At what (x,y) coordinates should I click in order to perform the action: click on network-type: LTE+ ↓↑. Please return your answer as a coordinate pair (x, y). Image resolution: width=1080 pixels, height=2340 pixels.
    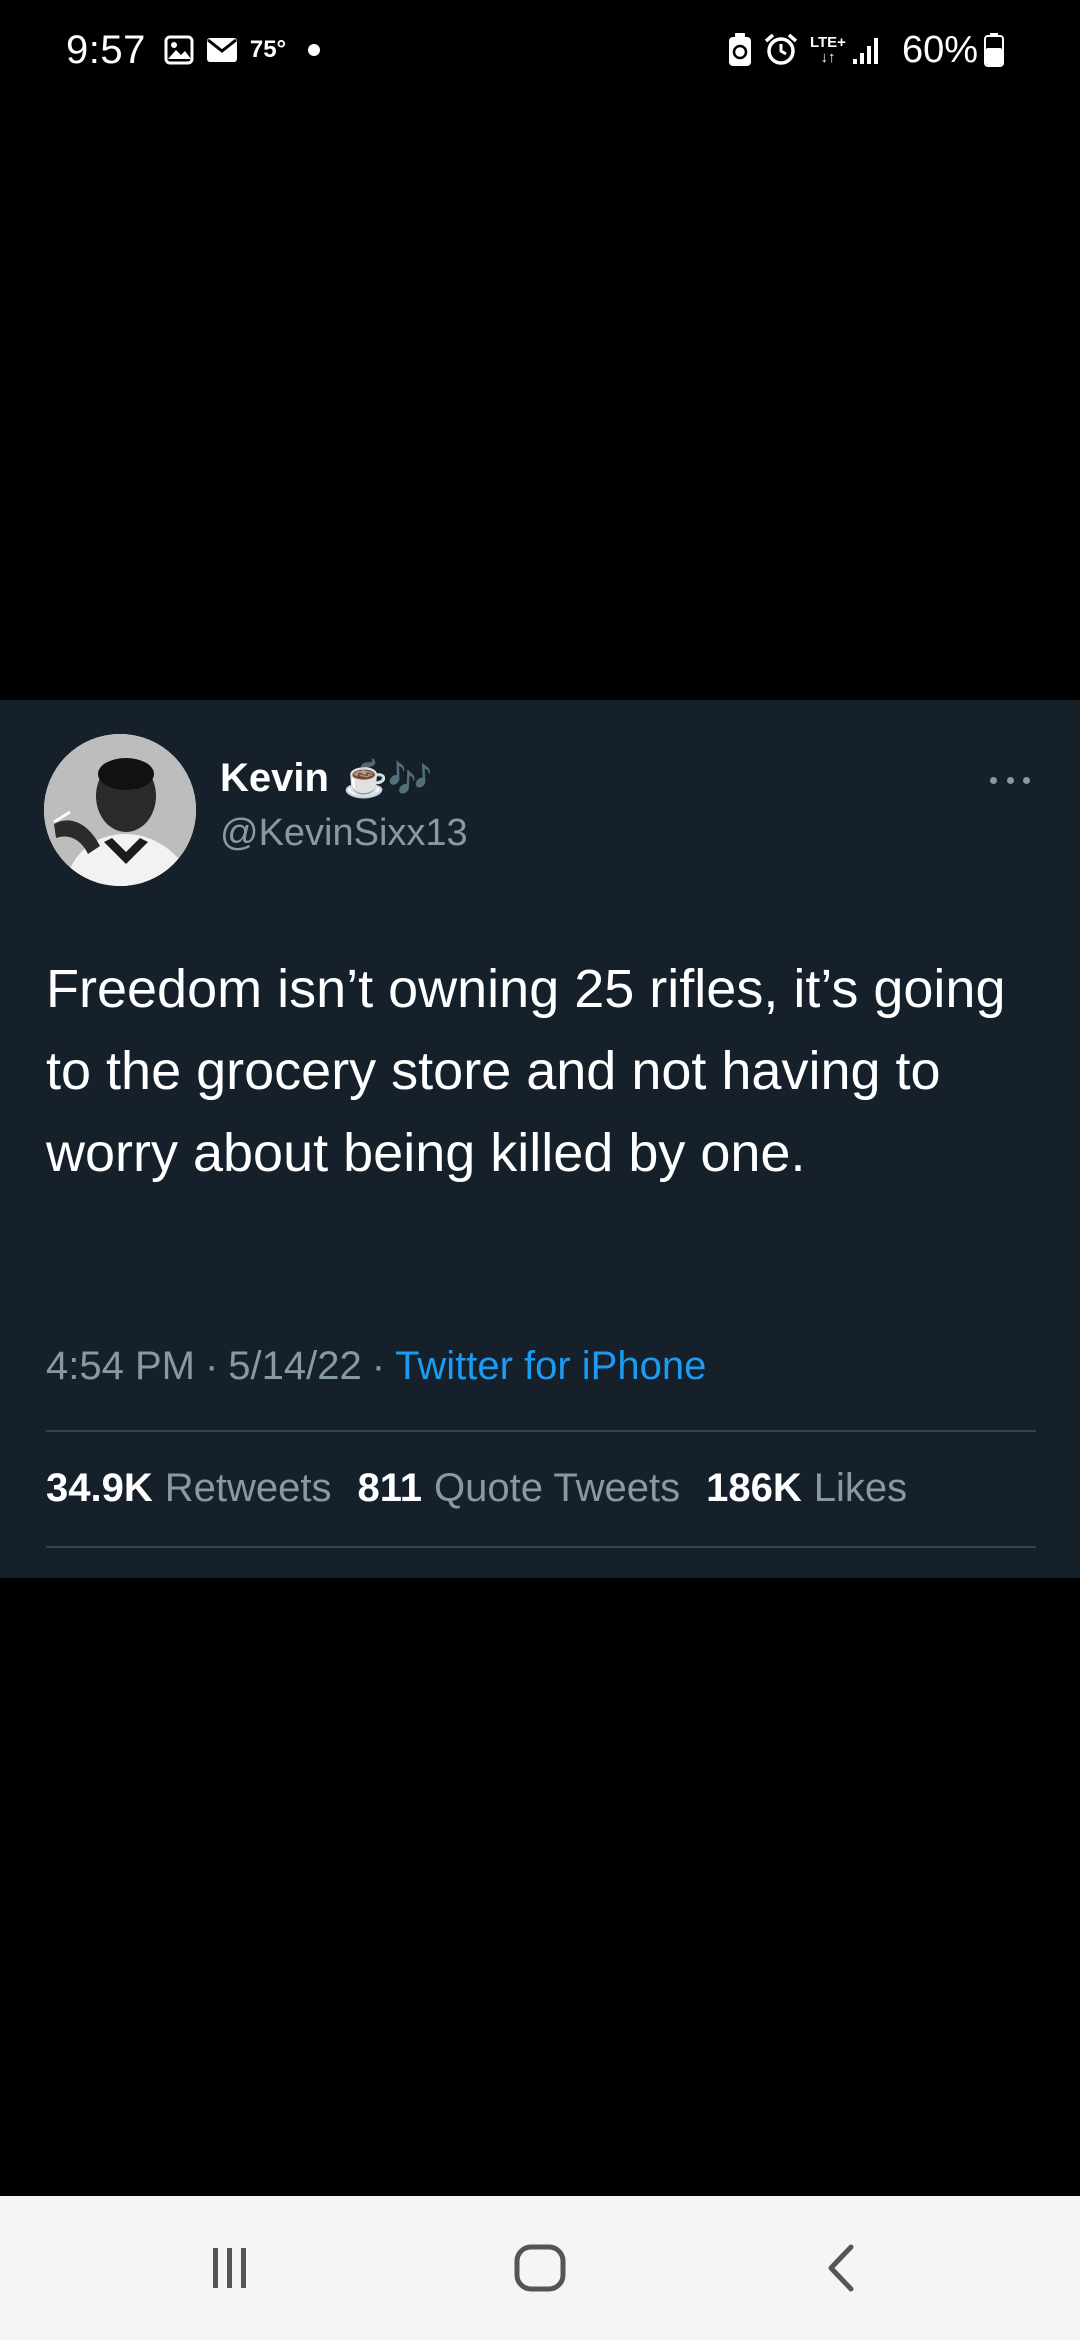
    Looking at the image, I should click on (828, 50).